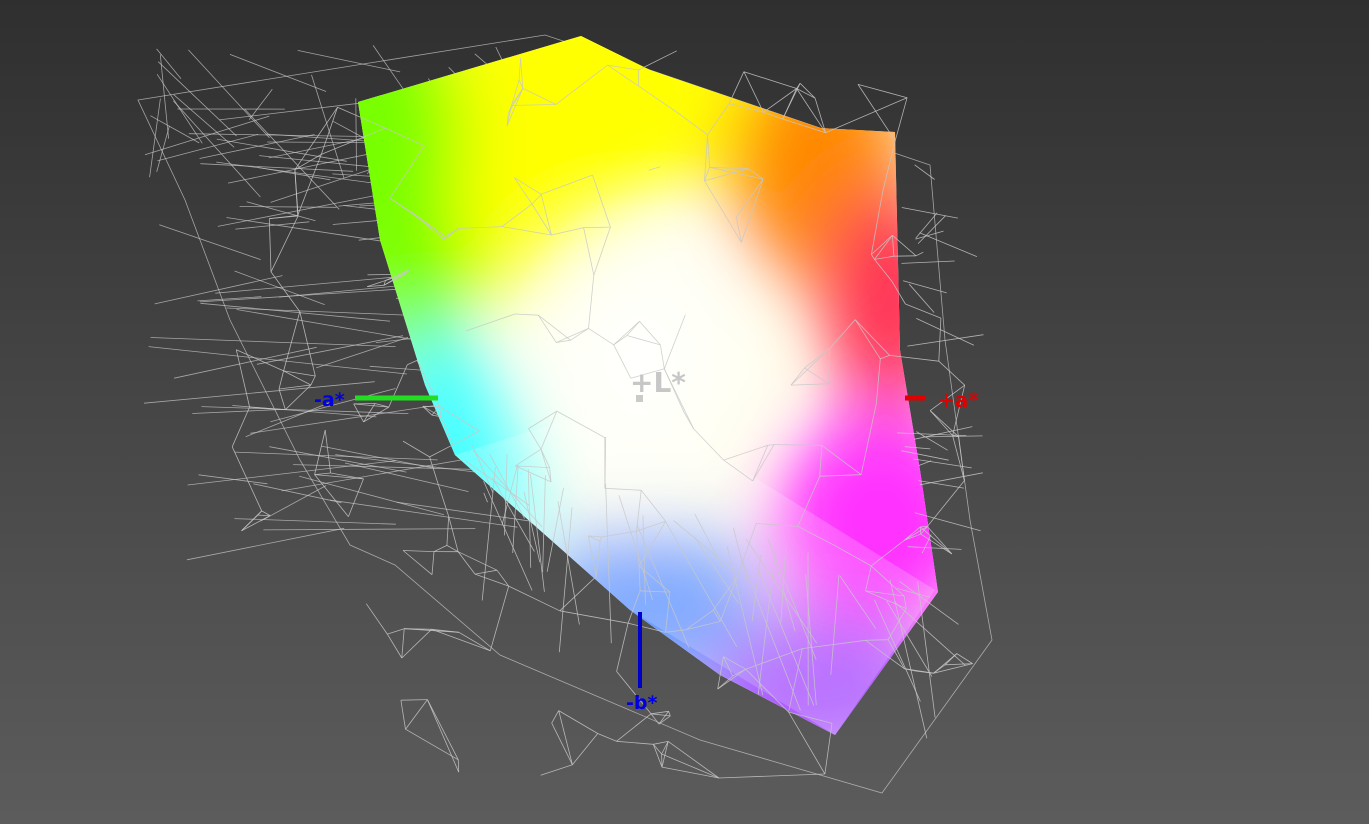 The image size is (1369, 824). I want to click on a-minus-axis-label: -a*, so click(329, 400).